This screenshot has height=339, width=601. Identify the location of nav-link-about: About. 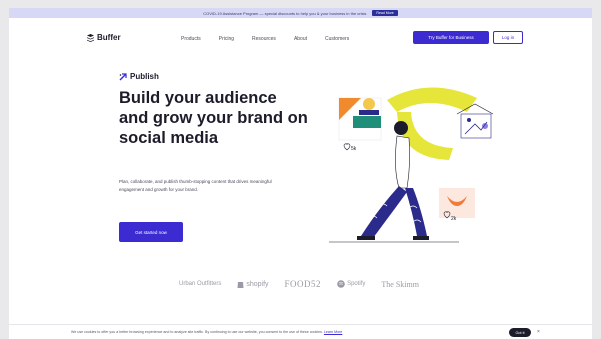
(300, 39).